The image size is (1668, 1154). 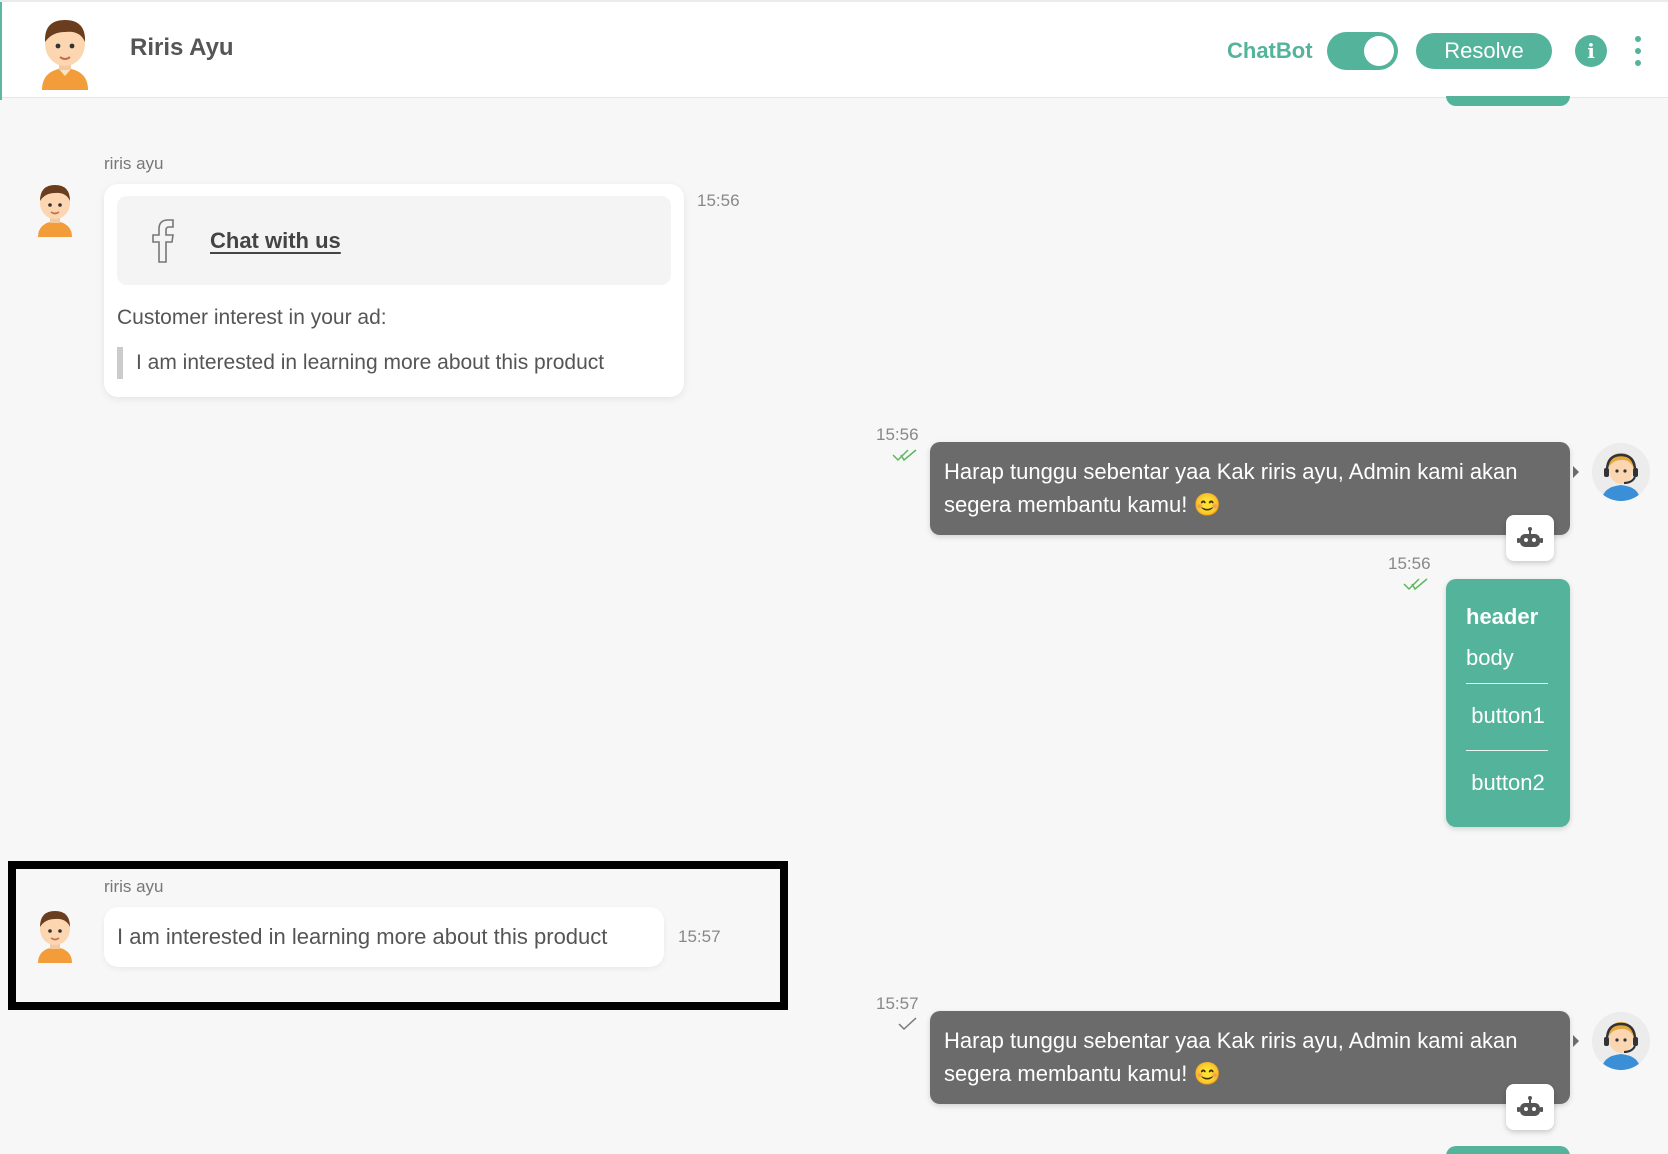 I want to click on template-button-1: button1, so click(x=1508, y=716).